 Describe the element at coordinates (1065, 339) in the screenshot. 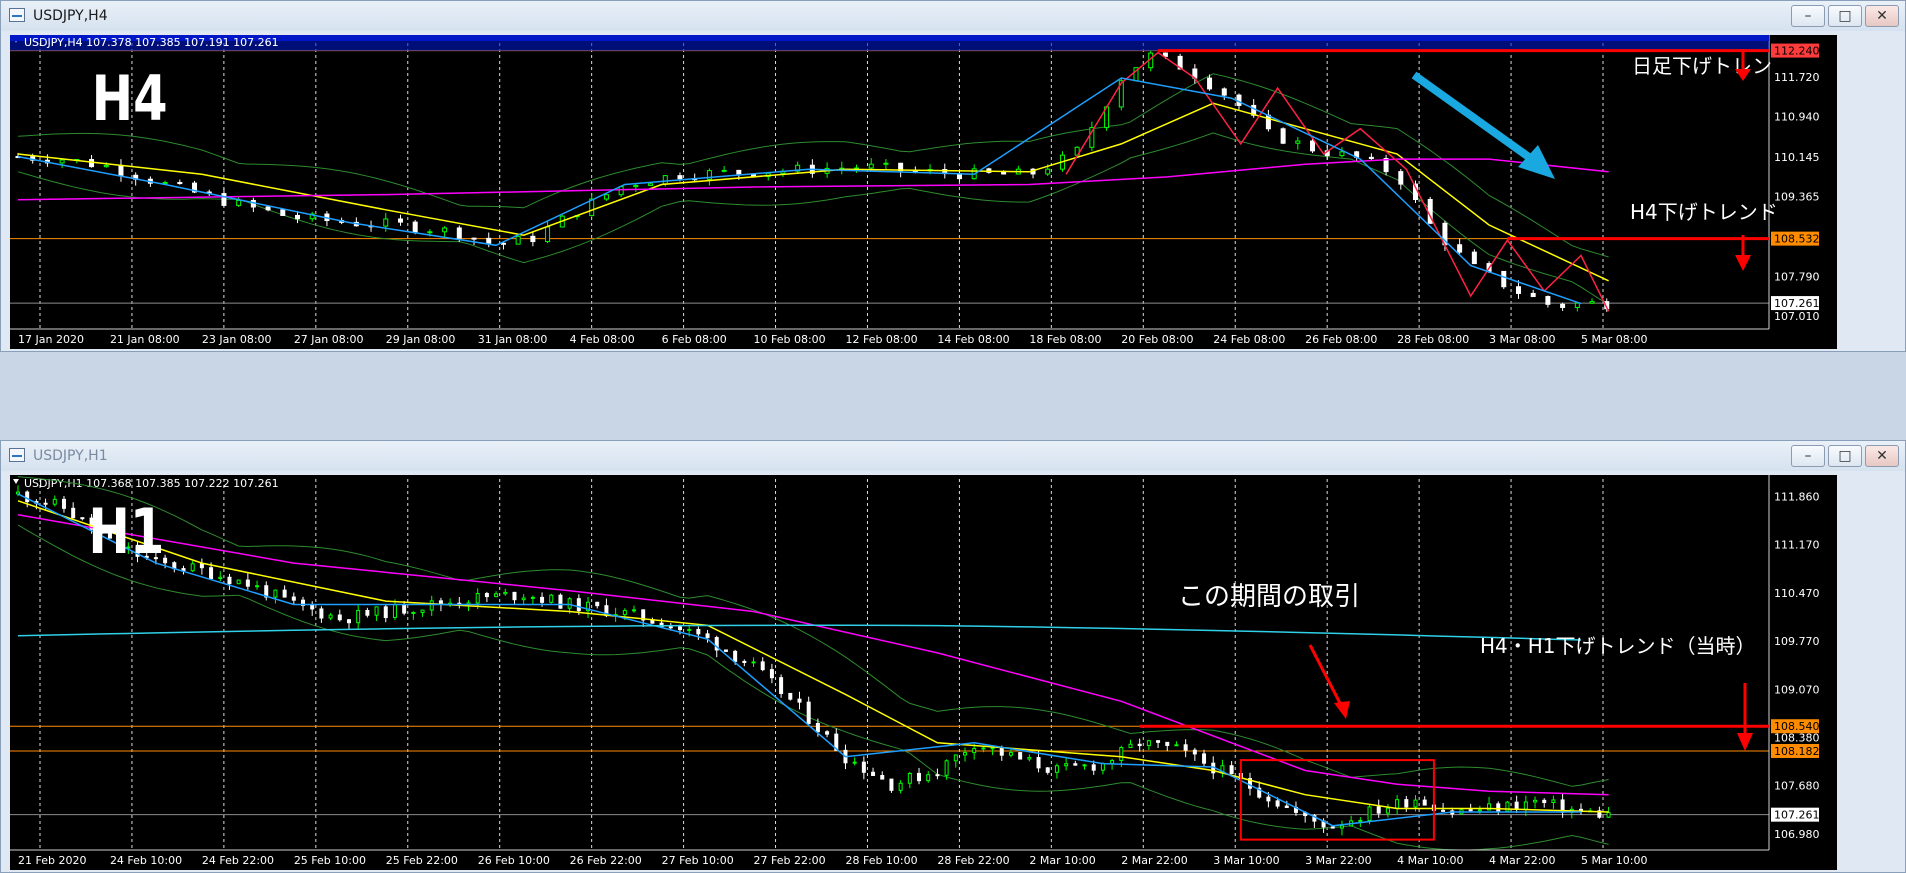

I see `time-axis-label: 18 Feb 08:00` at that location.